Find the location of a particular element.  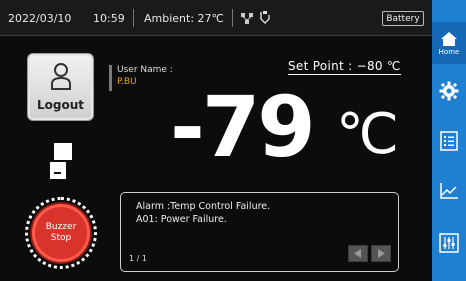

freezer-icon is located at coordinates (61, 163).